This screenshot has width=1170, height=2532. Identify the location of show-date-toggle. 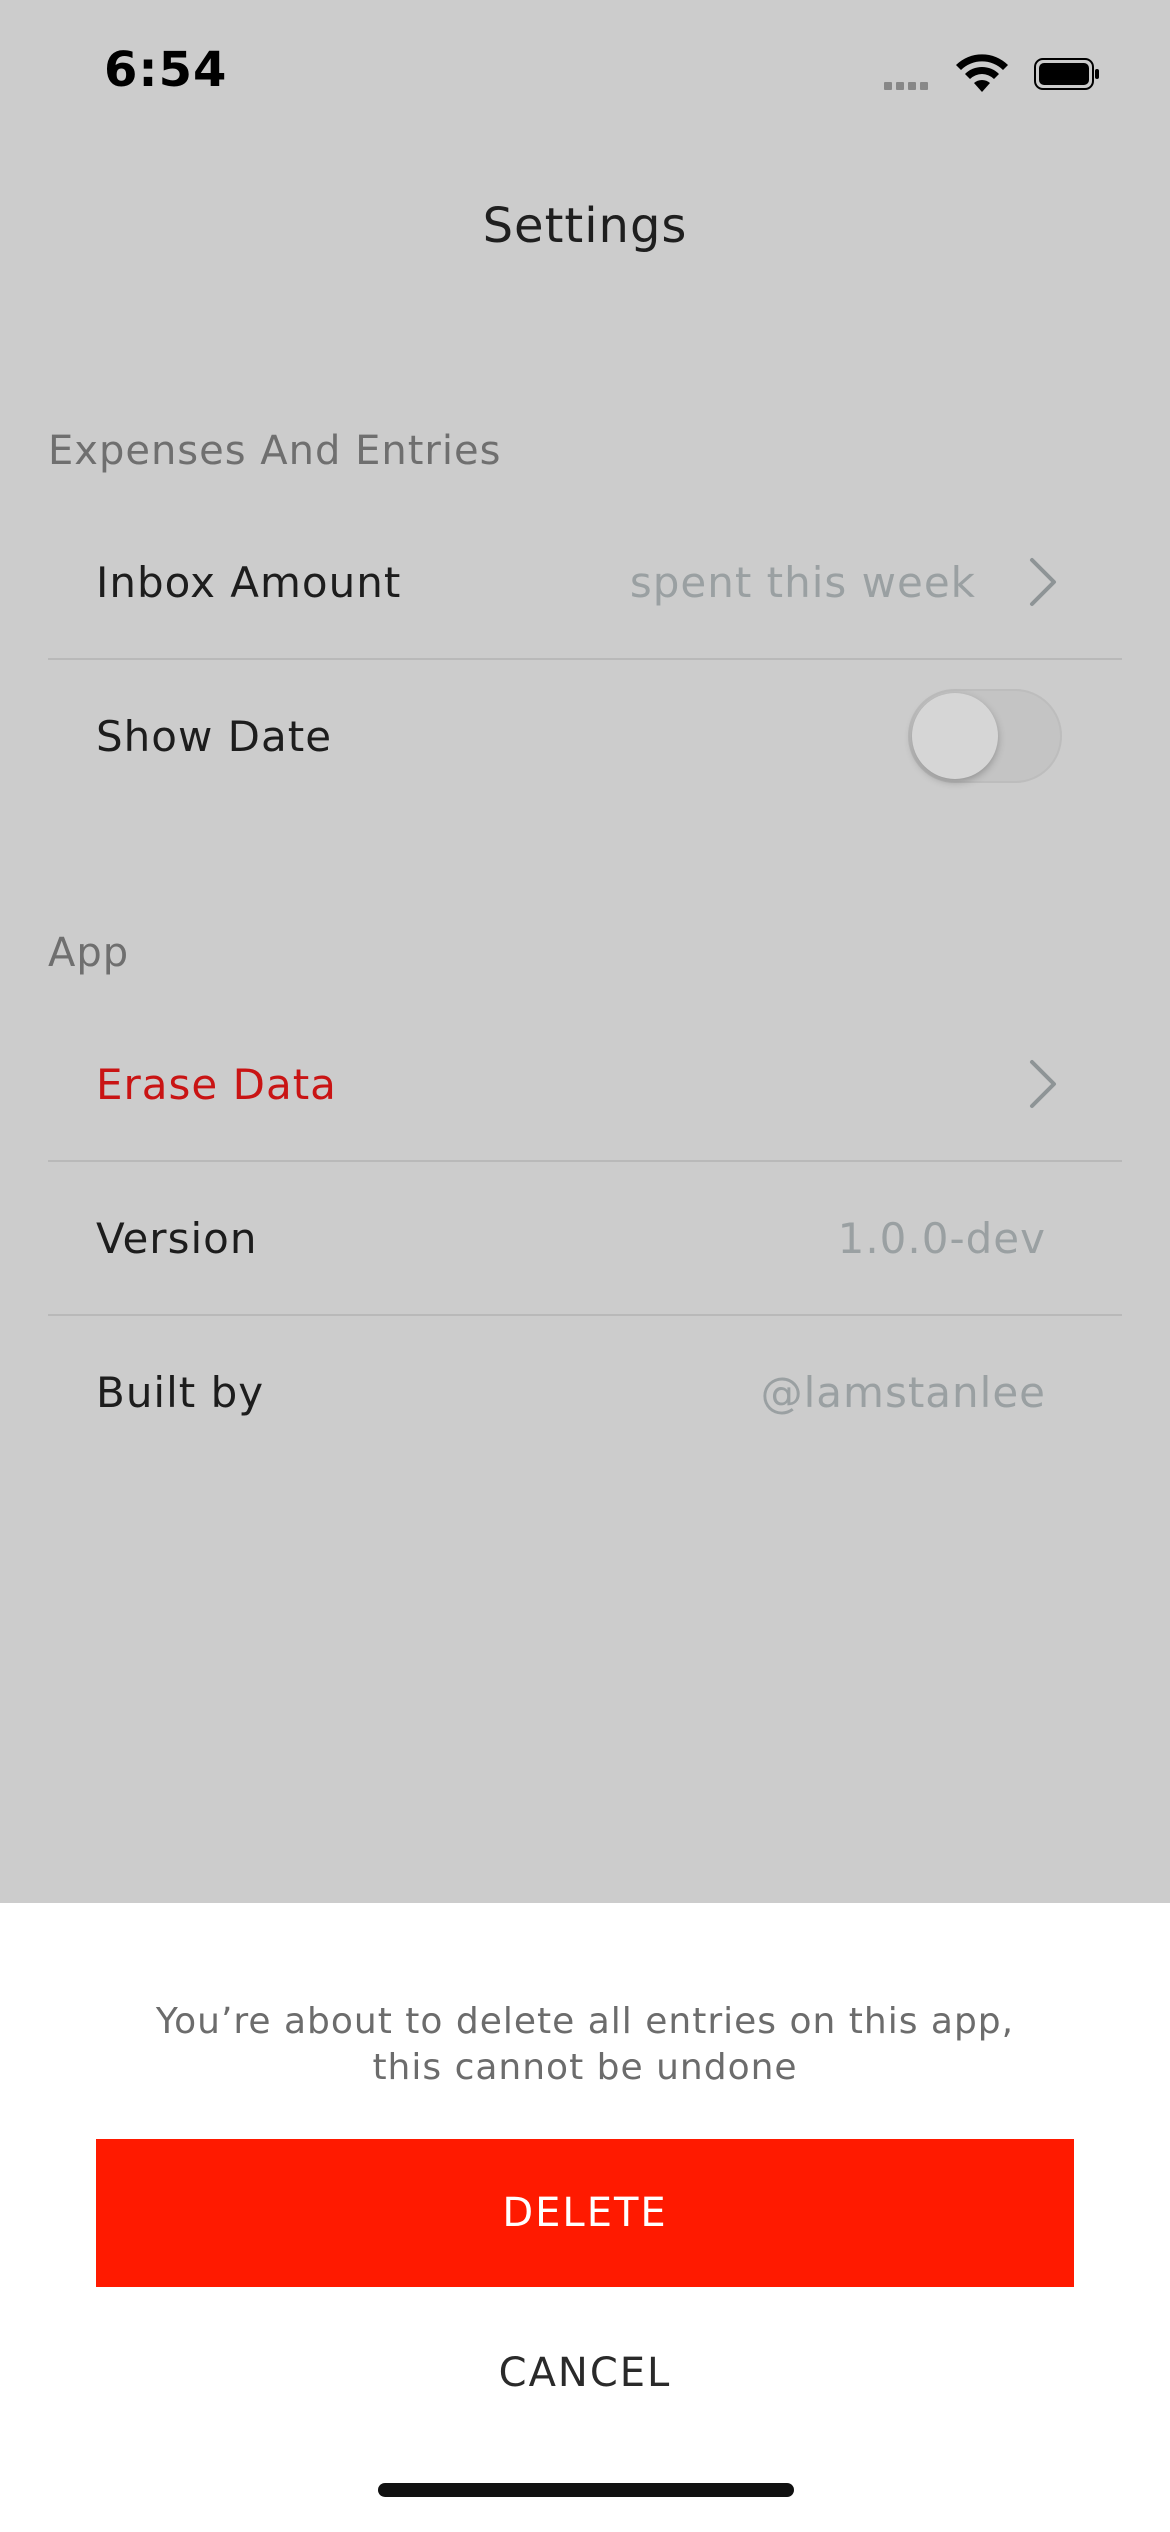
(985, 736).